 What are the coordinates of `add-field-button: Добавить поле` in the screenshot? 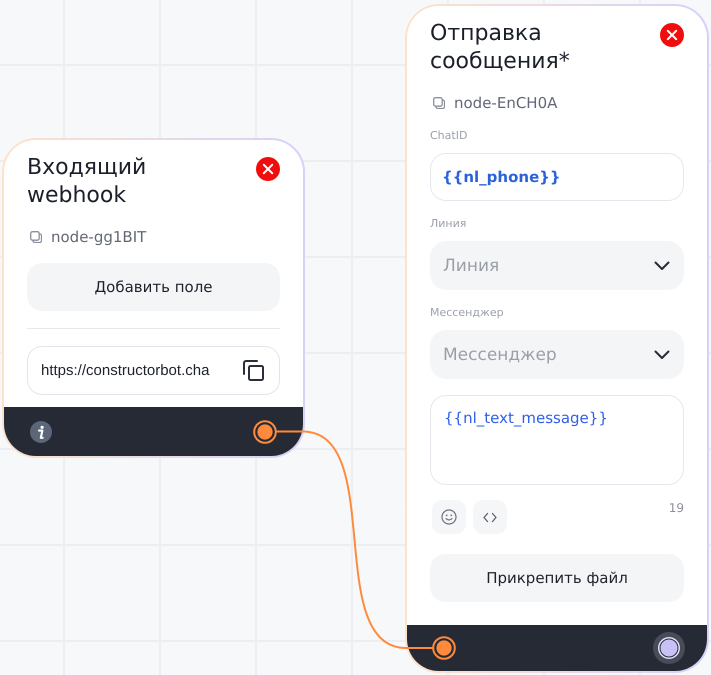 It's located at (153, 287).